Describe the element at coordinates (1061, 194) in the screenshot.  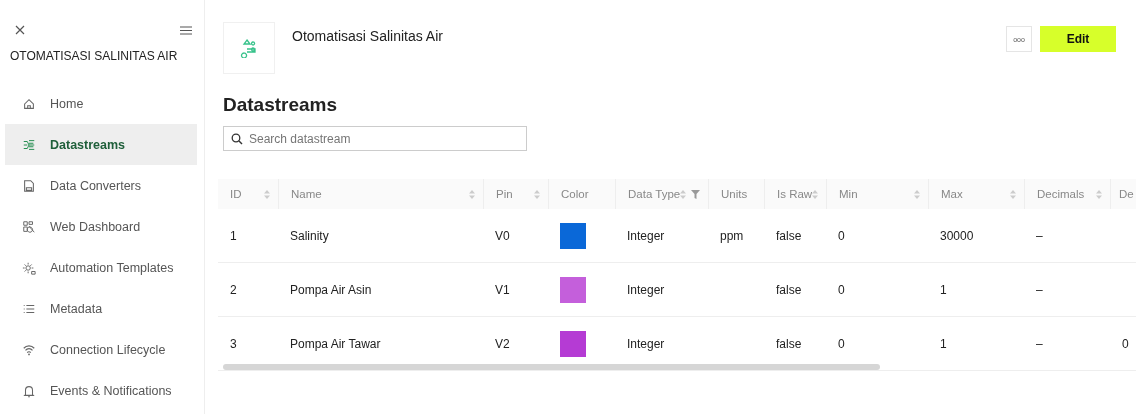
I see `column-header: Decimals` at that location.